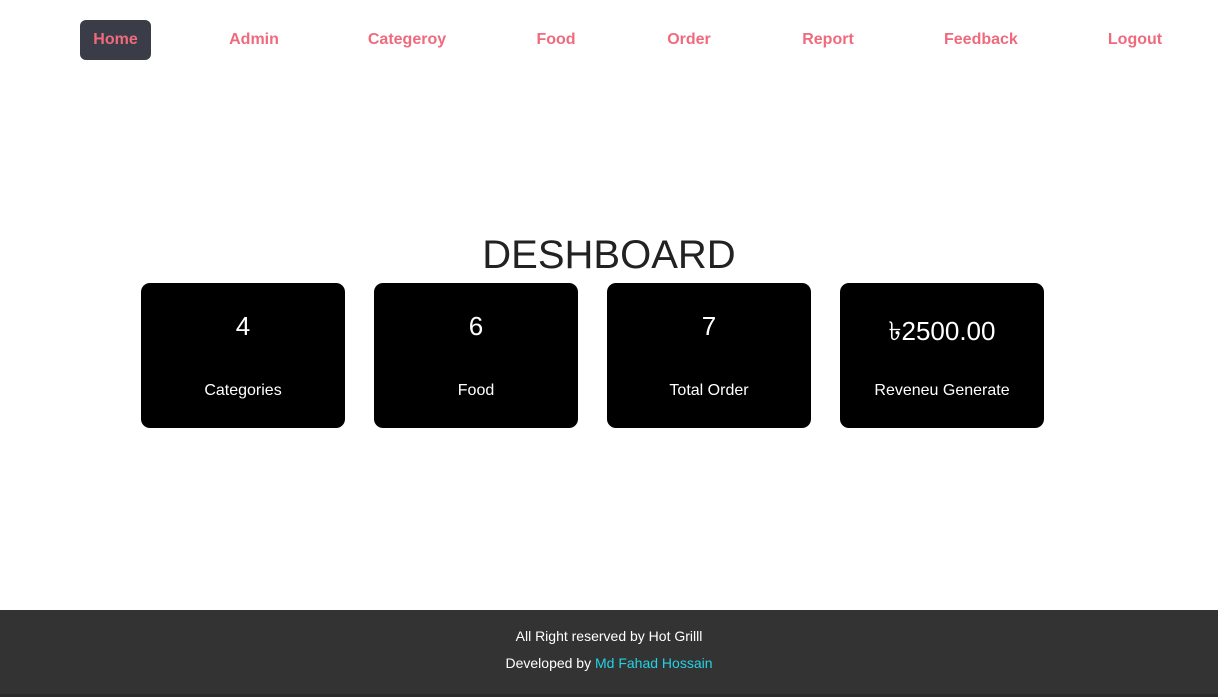  What do you see at coordinates (709, 390) in the screenshot?
I see `stat-label: Total Order` at bounding box center [709, 390].